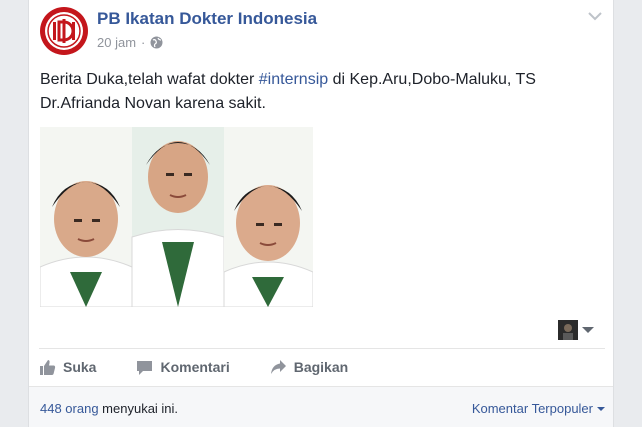 The height and width of the screenshot is (427, 642). Describe the element at coordinates (48, 367) in the screenshot. I see `thumbs-up-icon` at that location.